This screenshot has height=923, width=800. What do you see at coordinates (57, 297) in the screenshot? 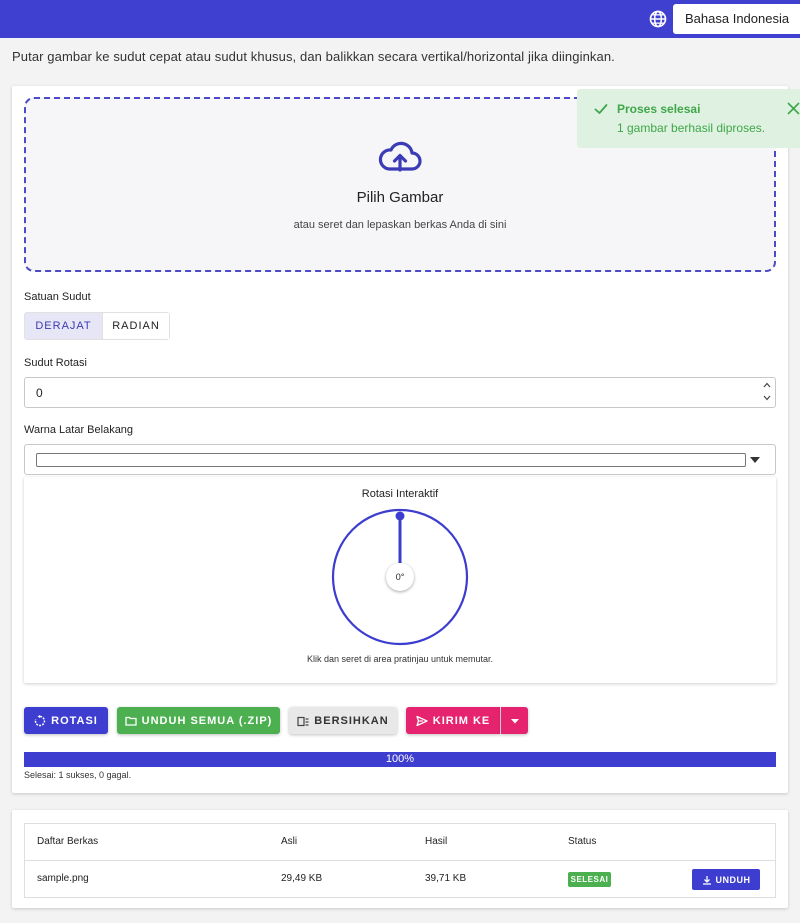
I see `angle-unit-label: Satuan Sudut` at bounding box center [57, 297].